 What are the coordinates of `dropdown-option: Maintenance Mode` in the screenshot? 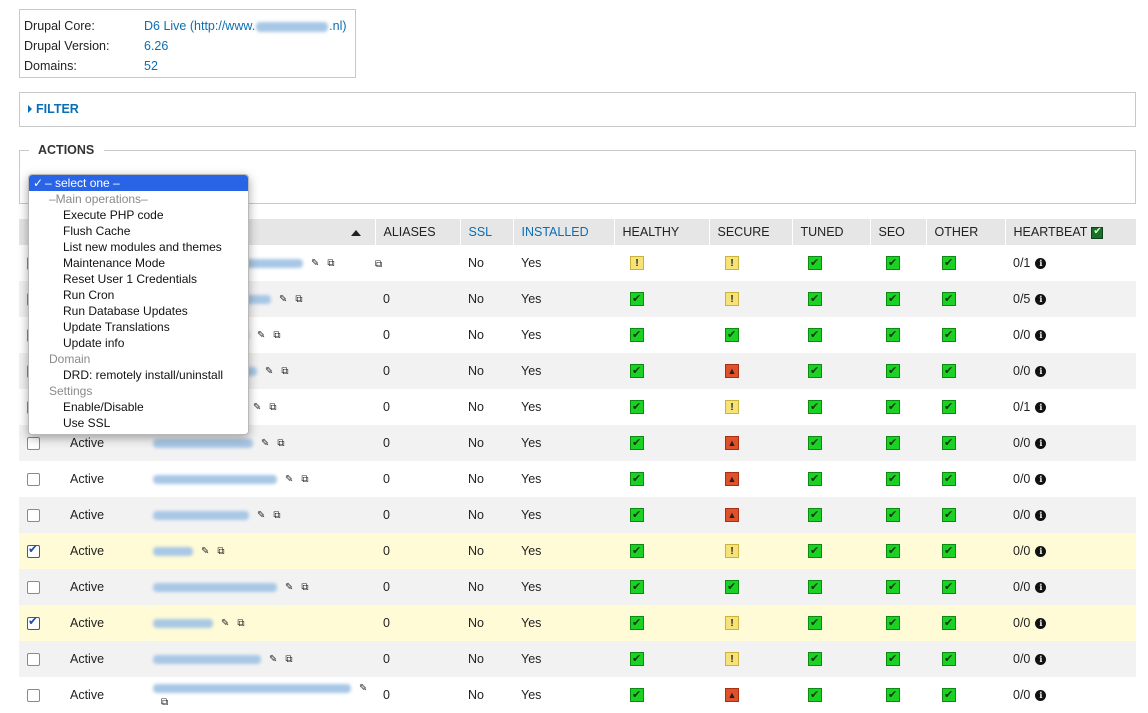 It's located at (138, 263).